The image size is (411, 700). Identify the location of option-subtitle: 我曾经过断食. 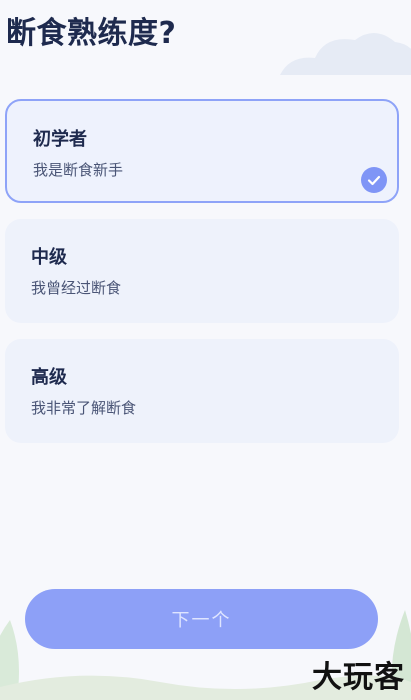
(76, 288).